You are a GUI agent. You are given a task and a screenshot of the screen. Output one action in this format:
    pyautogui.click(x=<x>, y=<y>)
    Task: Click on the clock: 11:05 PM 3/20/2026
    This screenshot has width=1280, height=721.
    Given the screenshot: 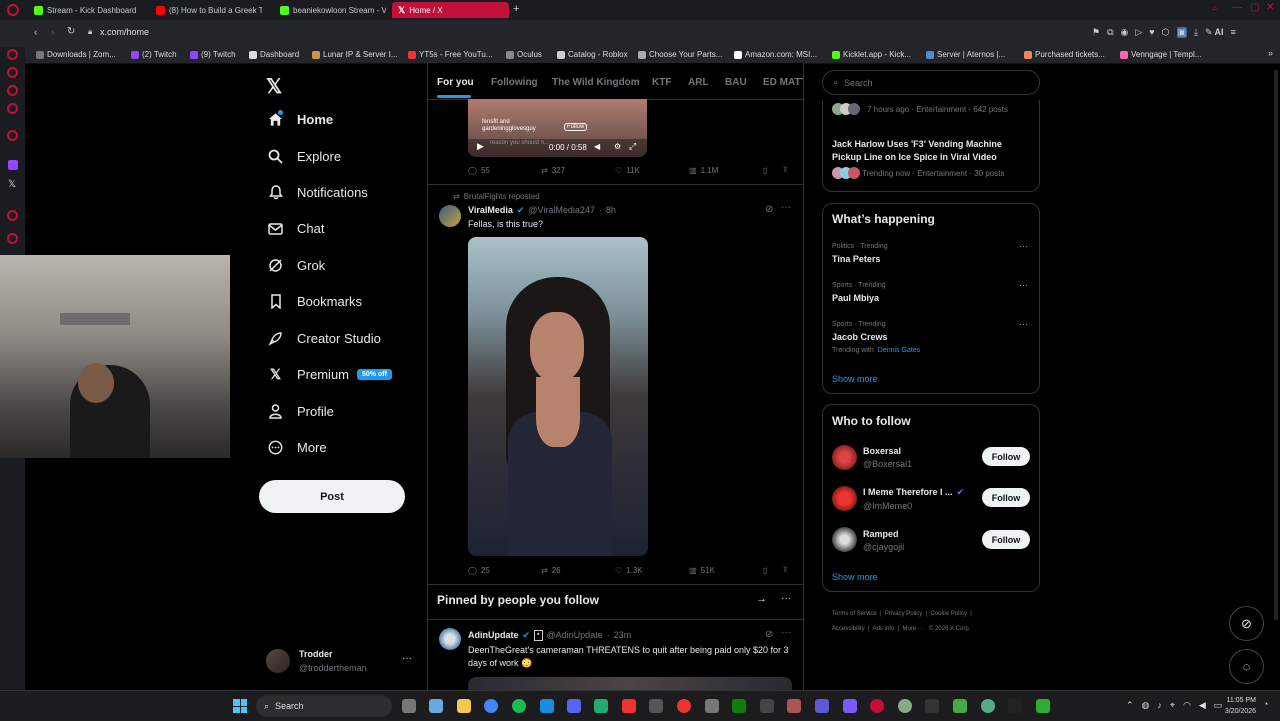 What is the action you would take?
    pyautogui.click(x=1236, y=706)
    